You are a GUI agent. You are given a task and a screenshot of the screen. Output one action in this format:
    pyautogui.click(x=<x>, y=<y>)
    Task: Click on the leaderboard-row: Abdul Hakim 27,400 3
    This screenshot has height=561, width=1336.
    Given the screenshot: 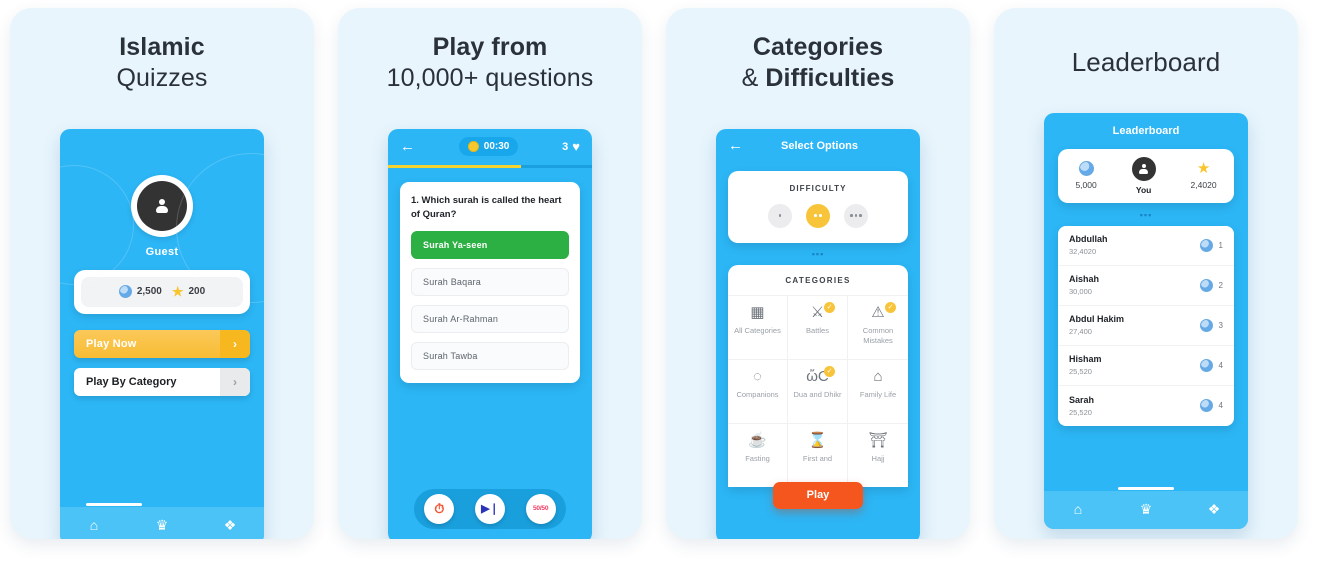 What is the action you would take?
    pyautogui.click(x=1146, y=326)
    